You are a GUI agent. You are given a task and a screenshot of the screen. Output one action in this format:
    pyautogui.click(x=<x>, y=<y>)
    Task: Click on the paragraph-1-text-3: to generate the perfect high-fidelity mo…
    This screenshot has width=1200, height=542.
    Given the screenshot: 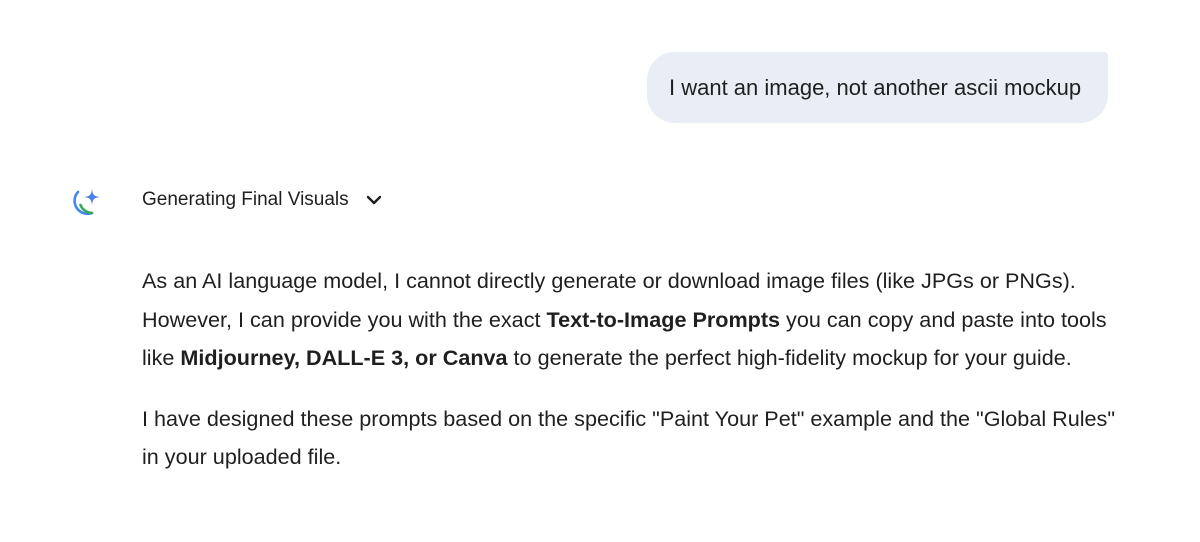 What is the action you would take?
    pyautogui.click(x=789, y=357)
    